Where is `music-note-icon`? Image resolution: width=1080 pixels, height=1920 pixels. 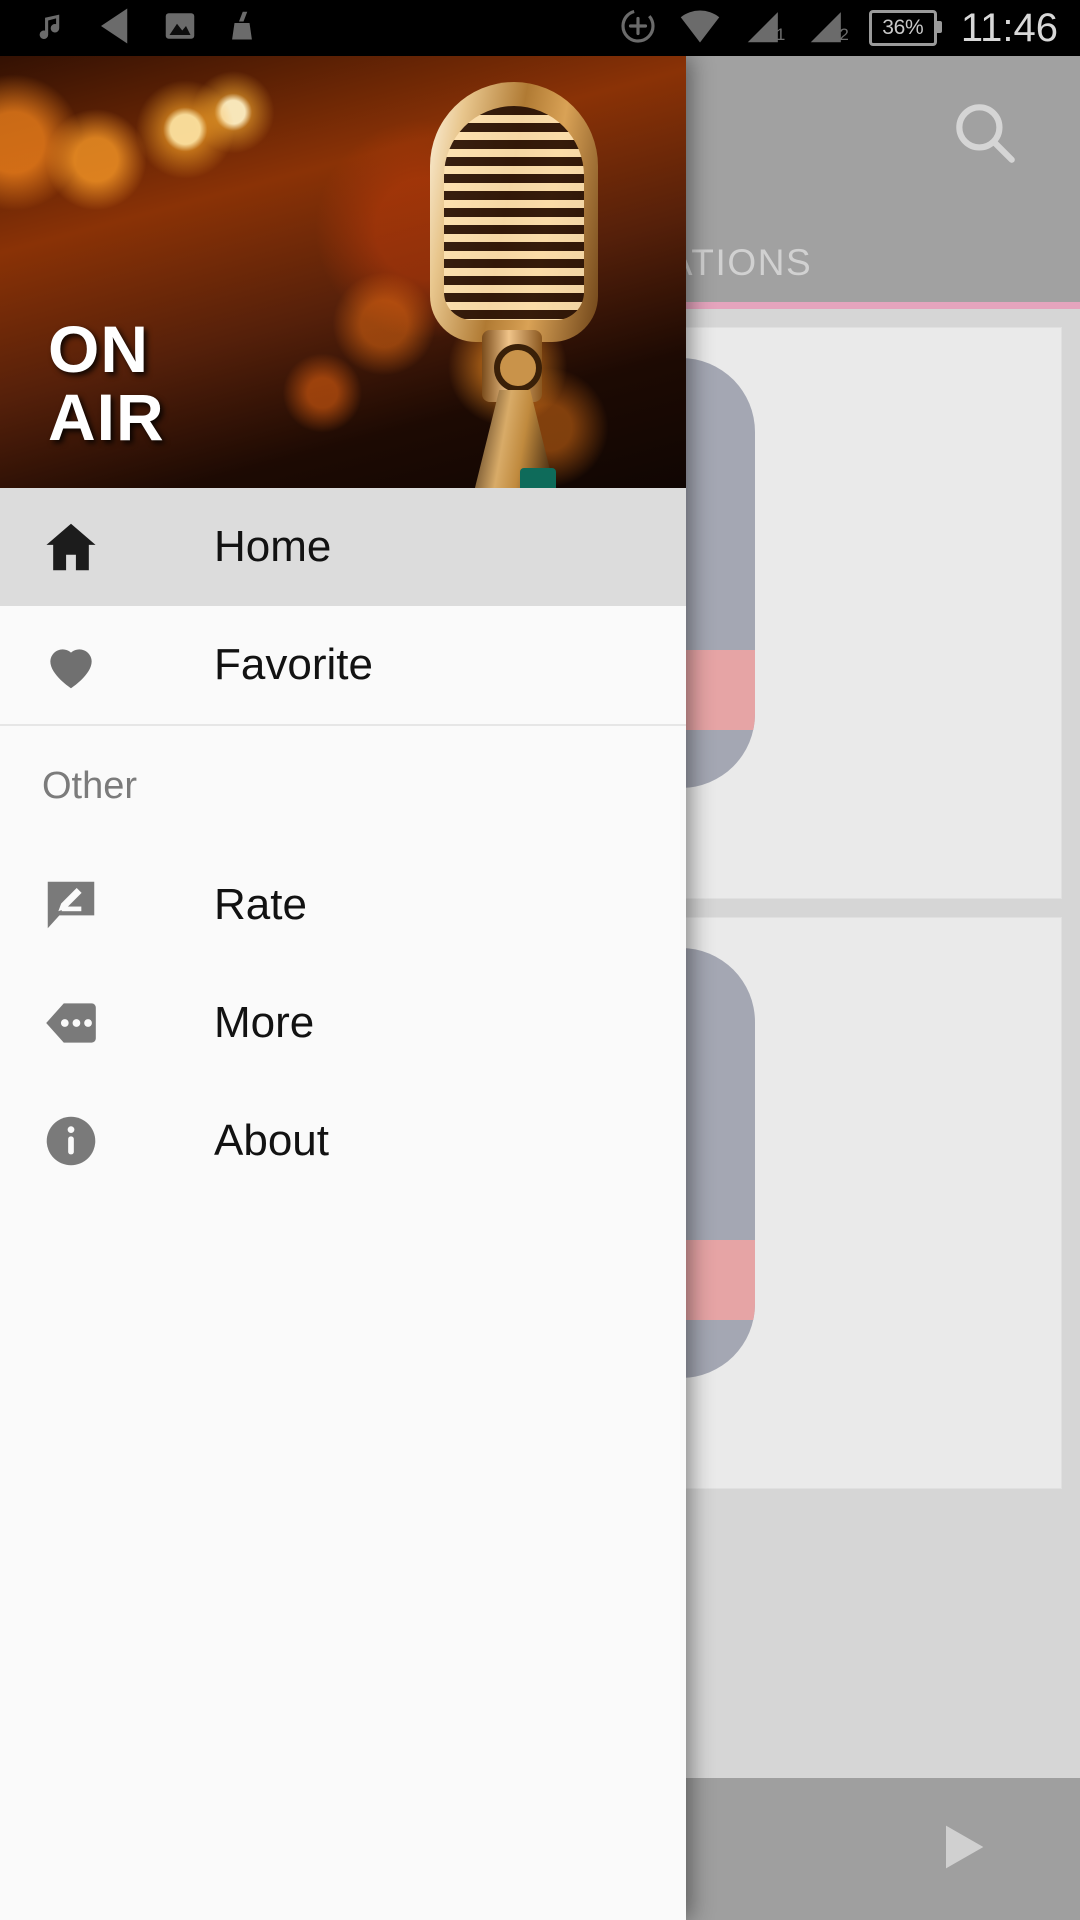
music-note-icon is located at coordinates (51, 28).